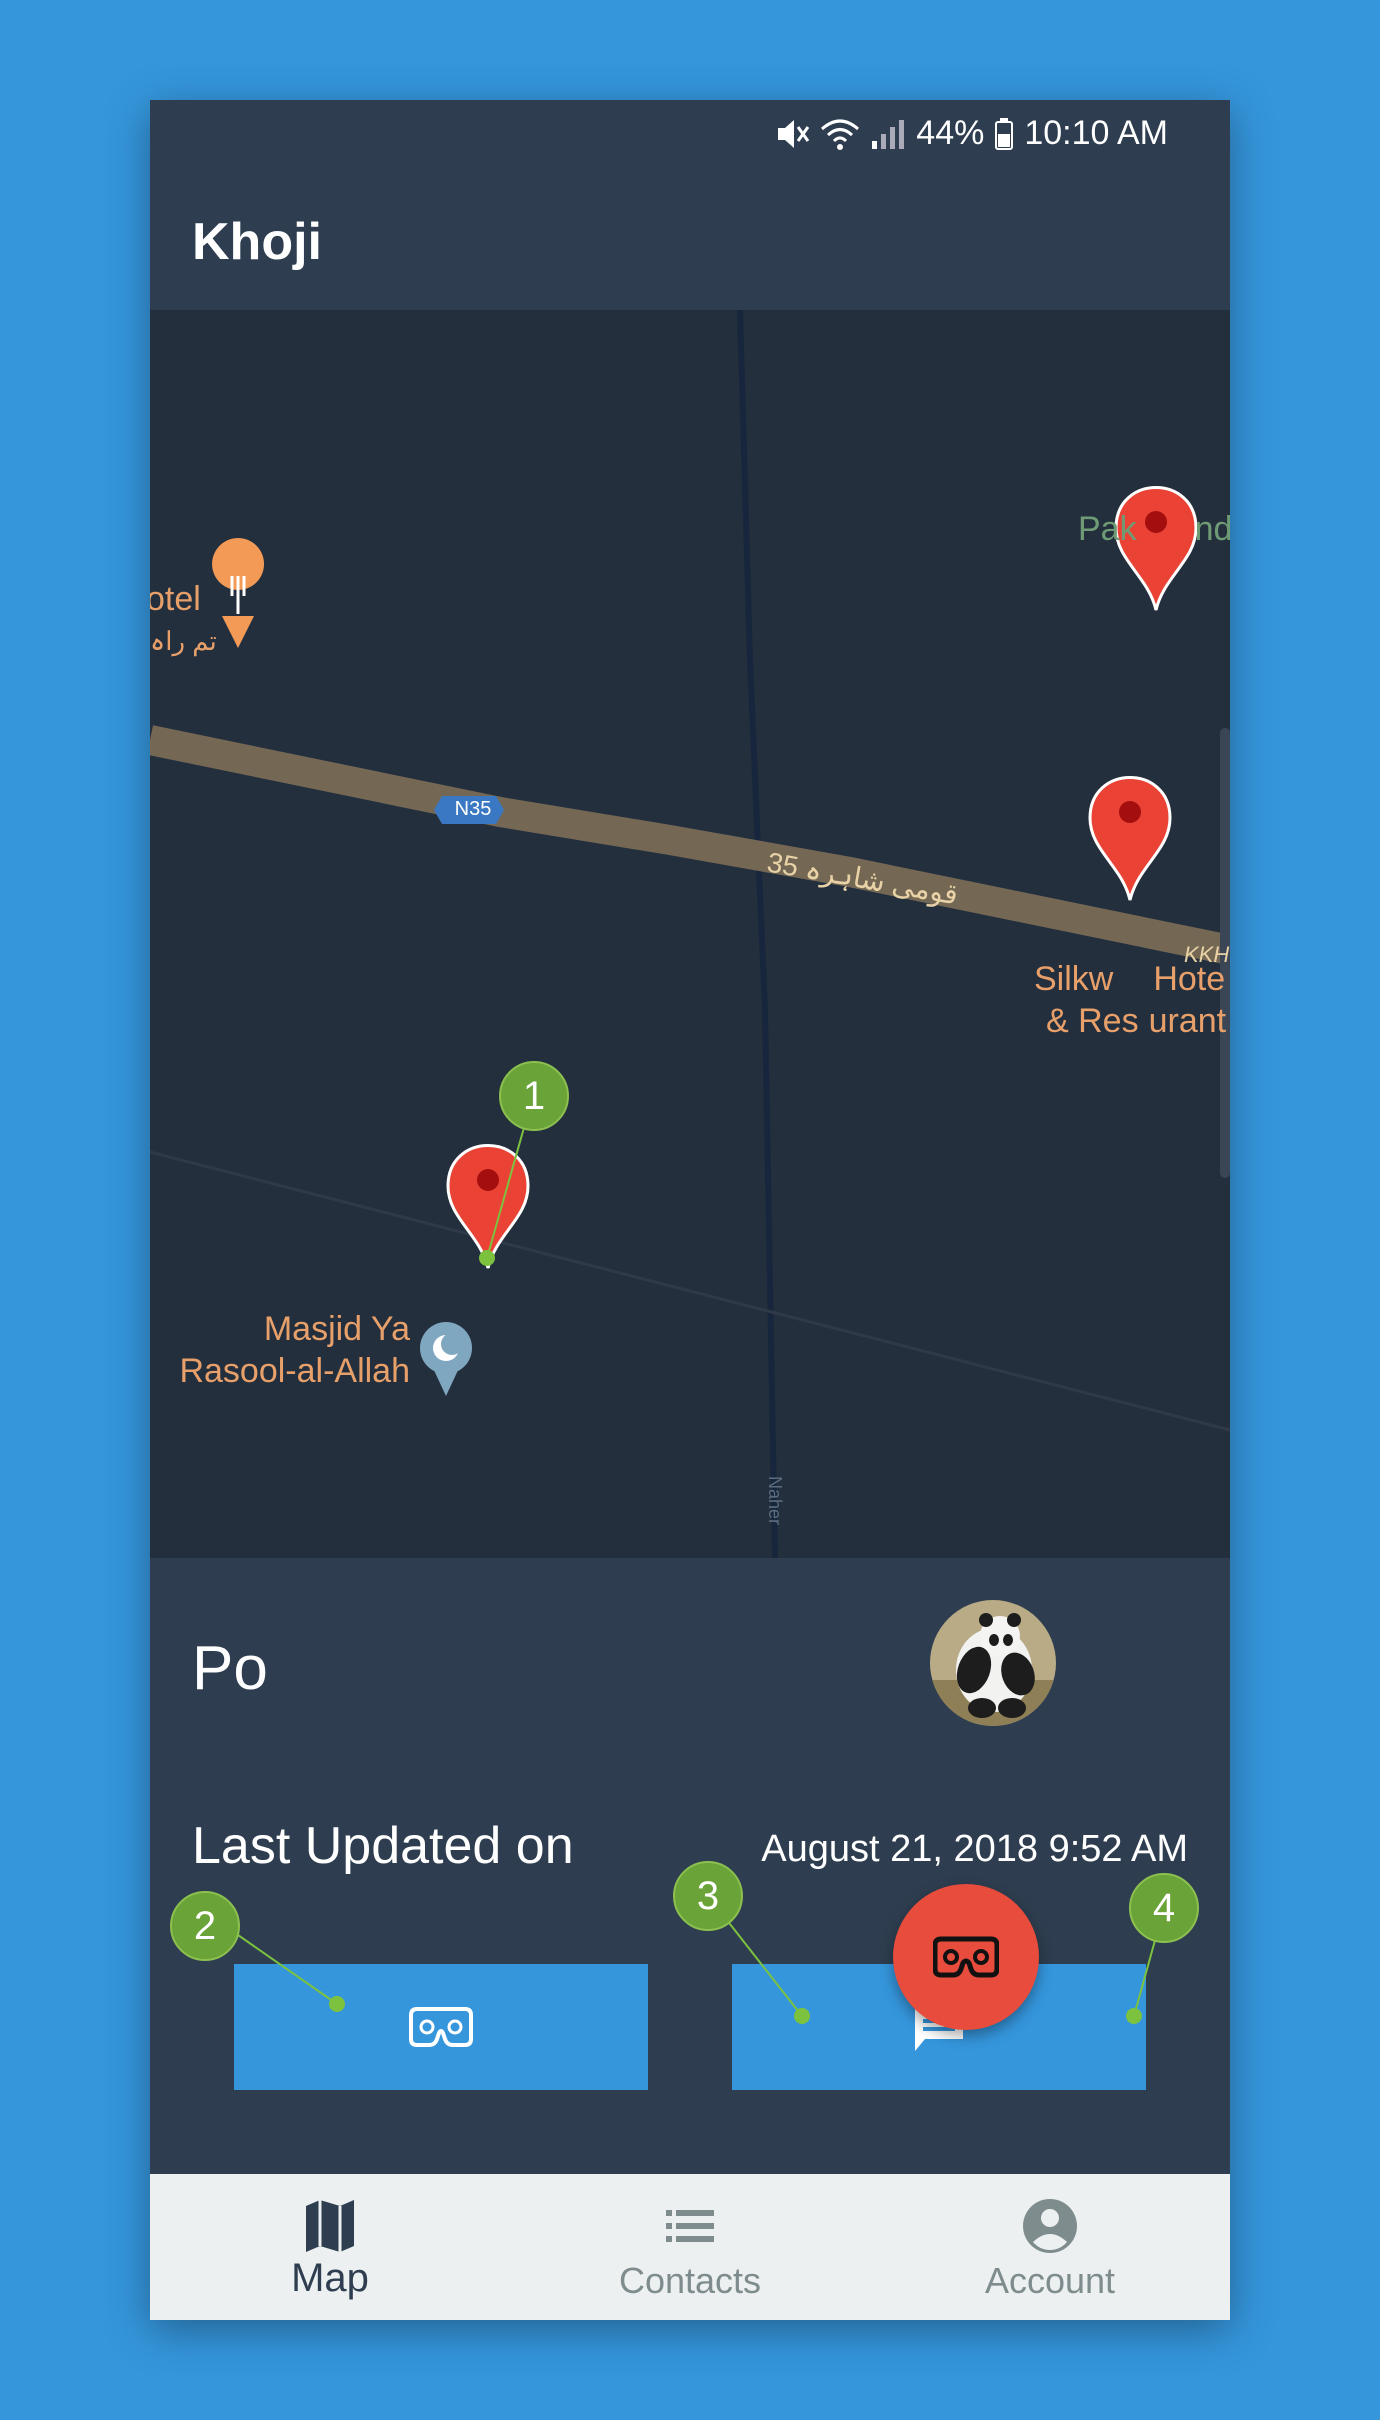 The image size is (1380, 2420). What do you see at coordinates (1154, 529) in the screenshot?
I see `map-label-top-right: Pak nd` at bounding box center [1154, 529].